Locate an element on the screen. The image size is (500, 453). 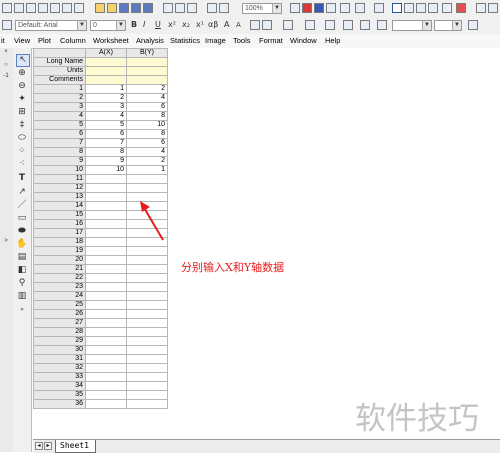
cell-b: 10 is located at coordinates (147, 125).